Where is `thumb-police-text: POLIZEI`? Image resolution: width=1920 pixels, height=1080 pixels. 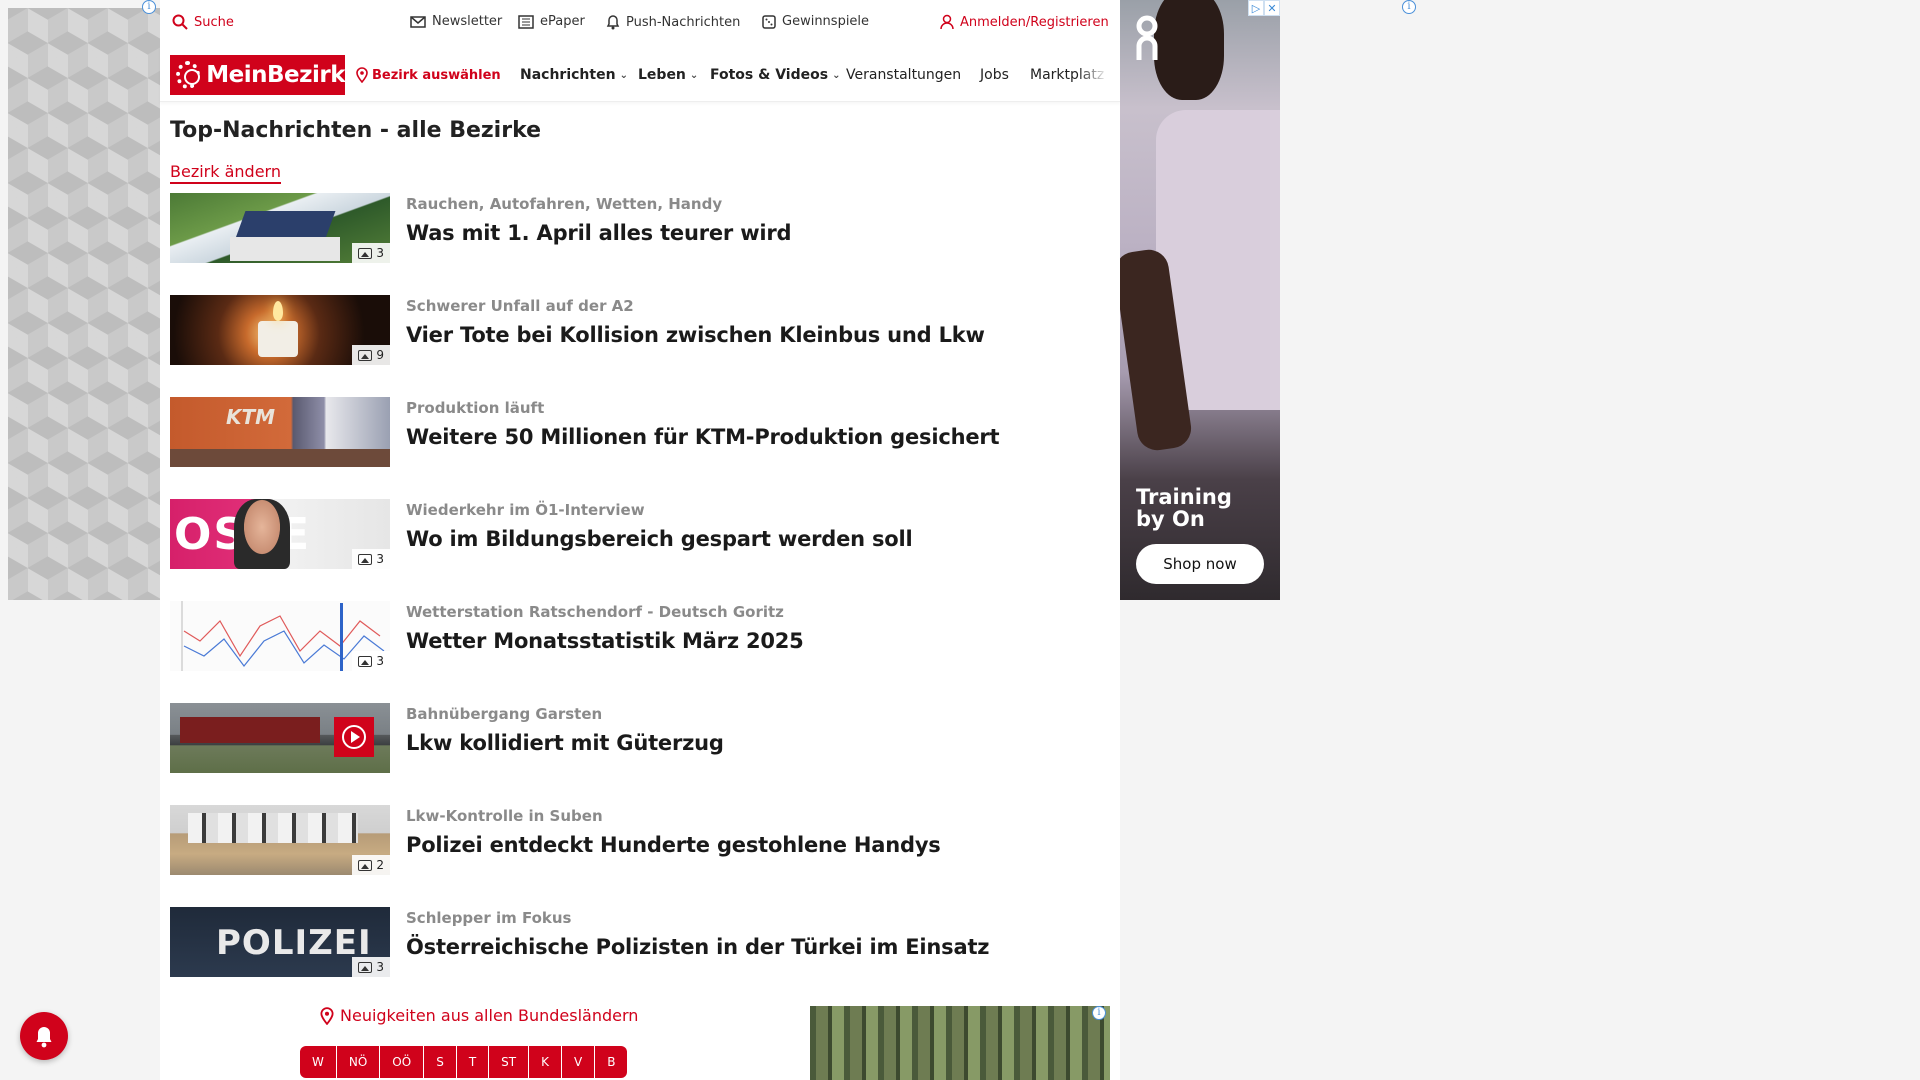
thumb-police-text: POLIZEI is located at coordinates (294, 943).